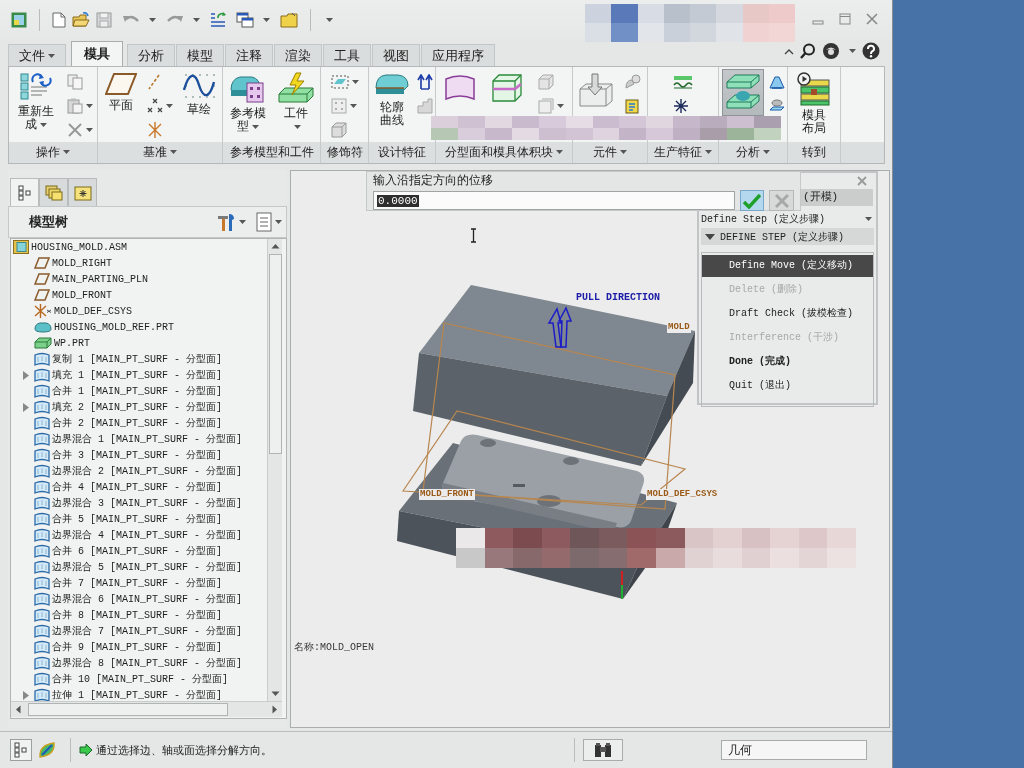 Image resolution: width=1024 pixels, height=768 pixels. What do you see at coordinates (154, 82) in the screenshot?
I see `datum-axis-icon` at bounding box center [154, 82].